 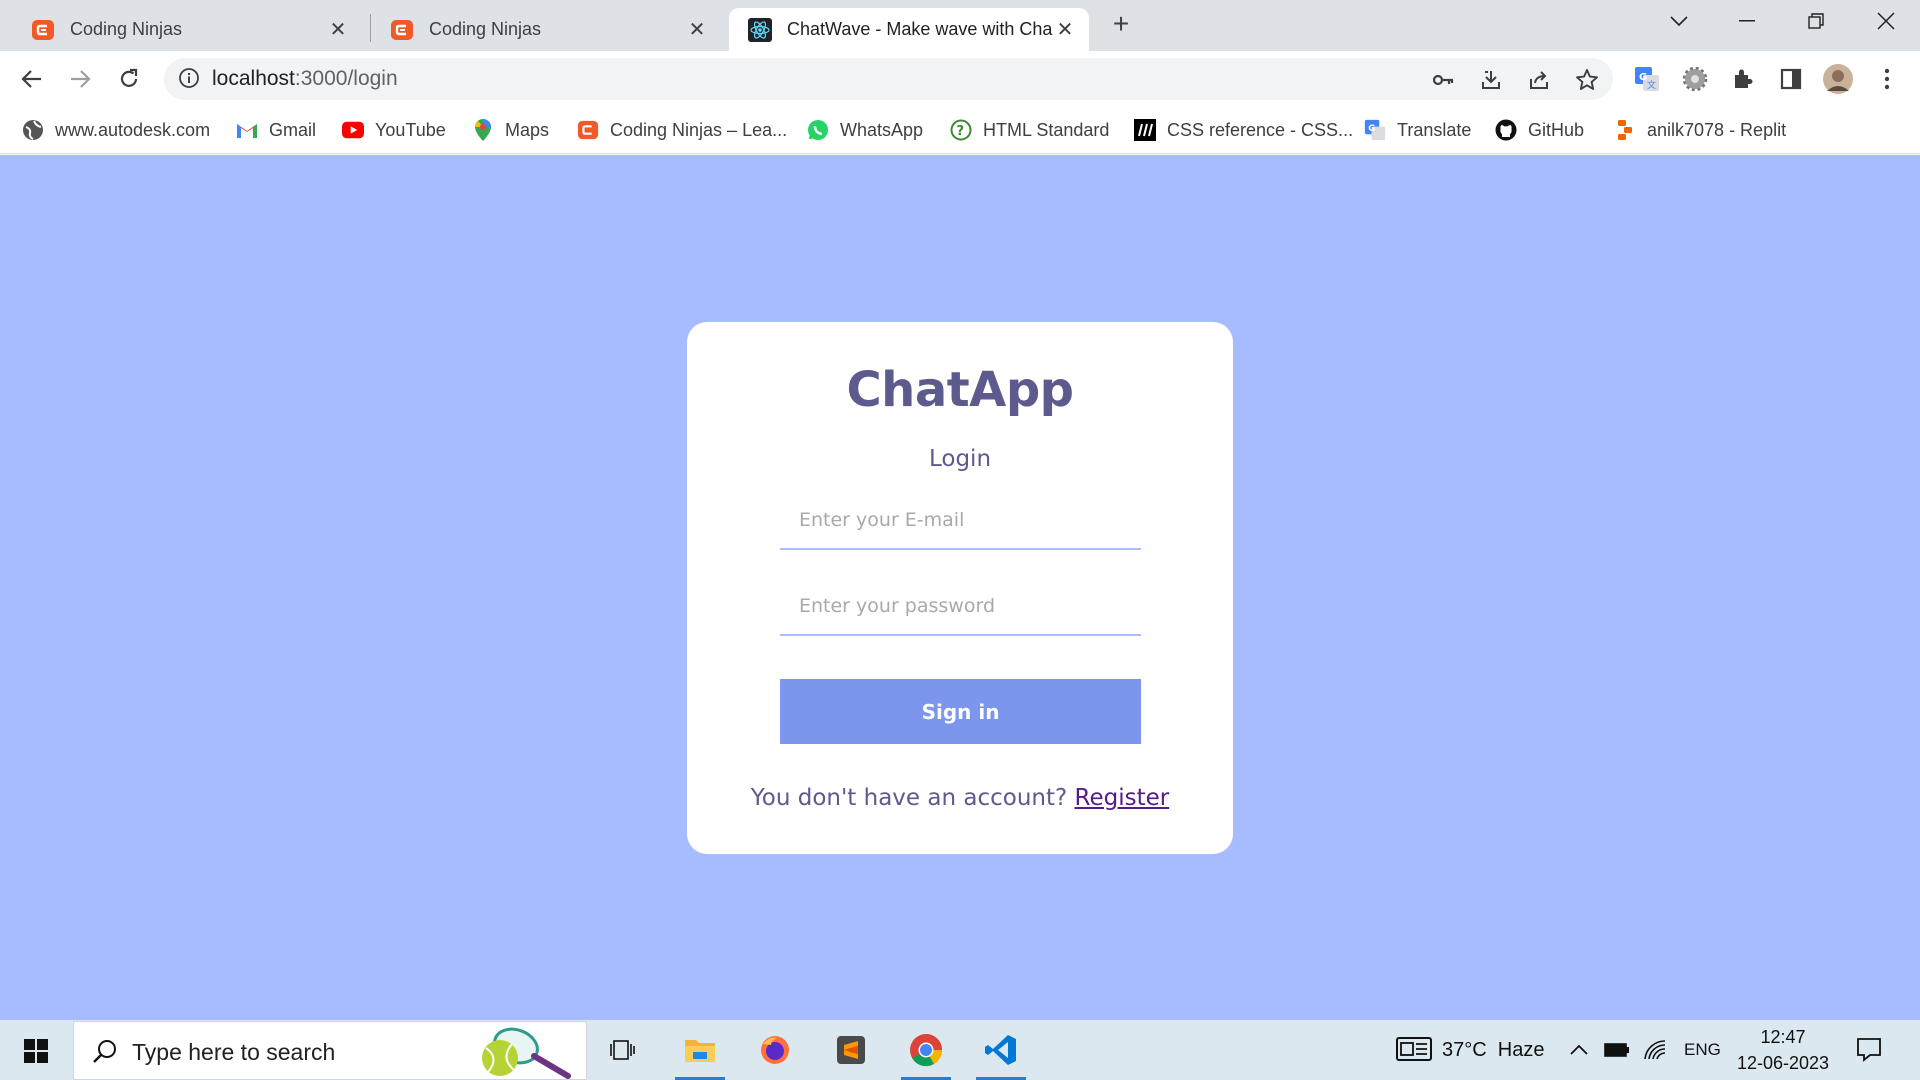 I want to click on bookmark-whatsapp: WhatsApp, so click(x=865, y=130).